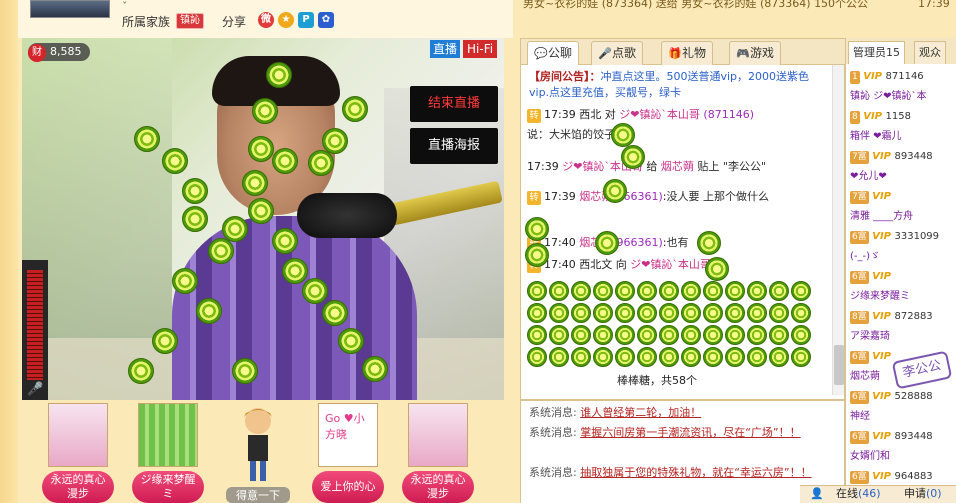 The height and width of the screenshot is (503, 956). Describe the element at coordinates (903, 156) in the screenshot. I see `user-row: 7富 VIP 893448` at that location.